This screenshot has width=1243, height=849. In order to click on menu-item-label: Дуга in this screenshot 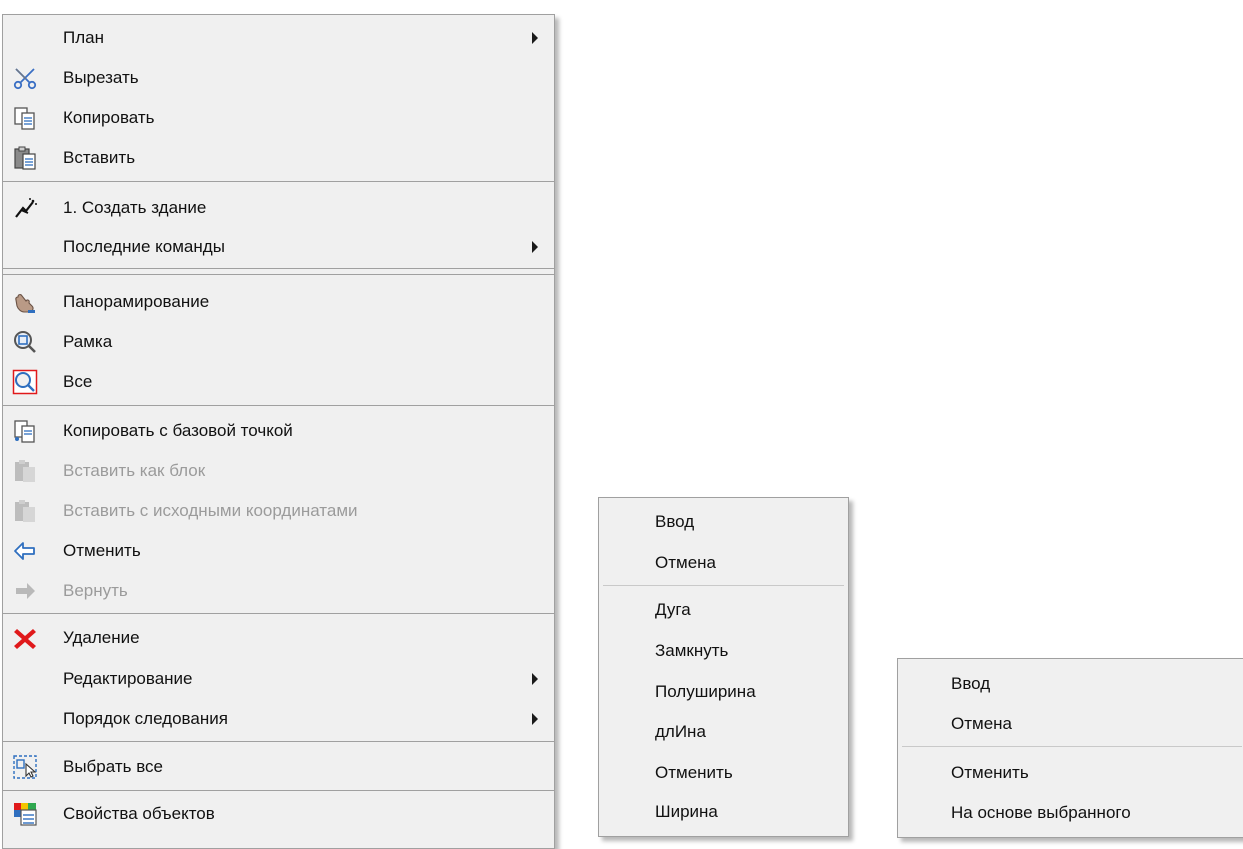, I will do `click(673, 609)`.